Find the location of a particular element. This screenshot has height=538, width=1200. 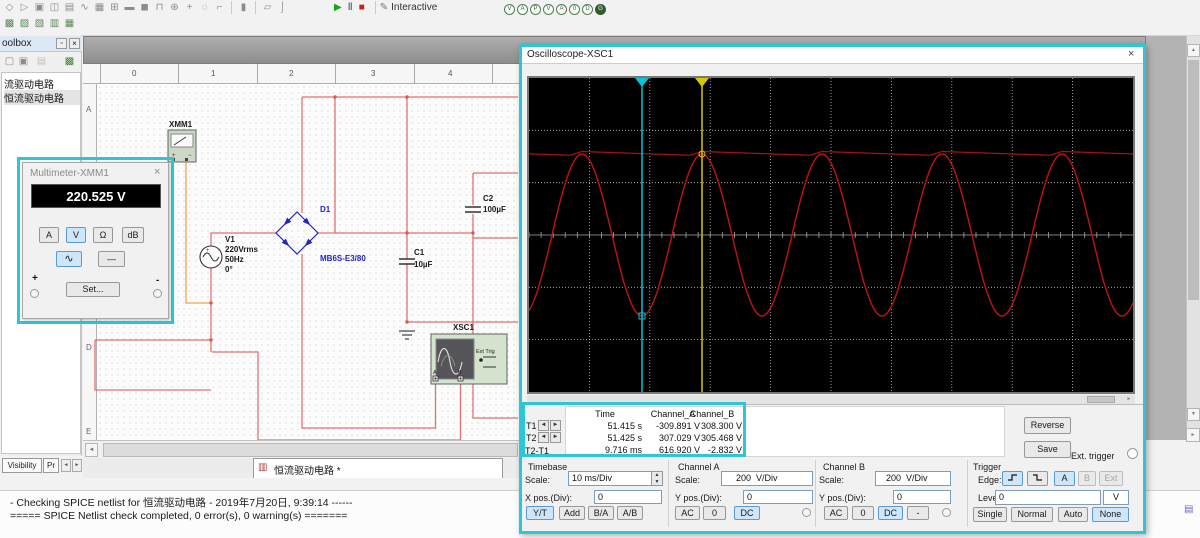

channel-b-minus-button: - is located at coordinates (918, 513).